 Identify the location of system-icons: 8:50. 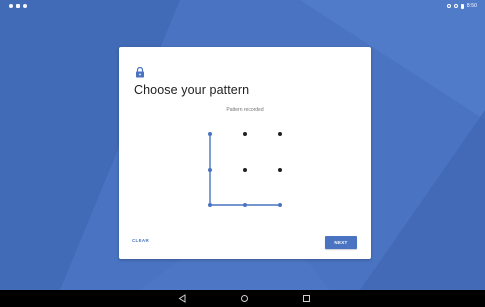
(461, 6).